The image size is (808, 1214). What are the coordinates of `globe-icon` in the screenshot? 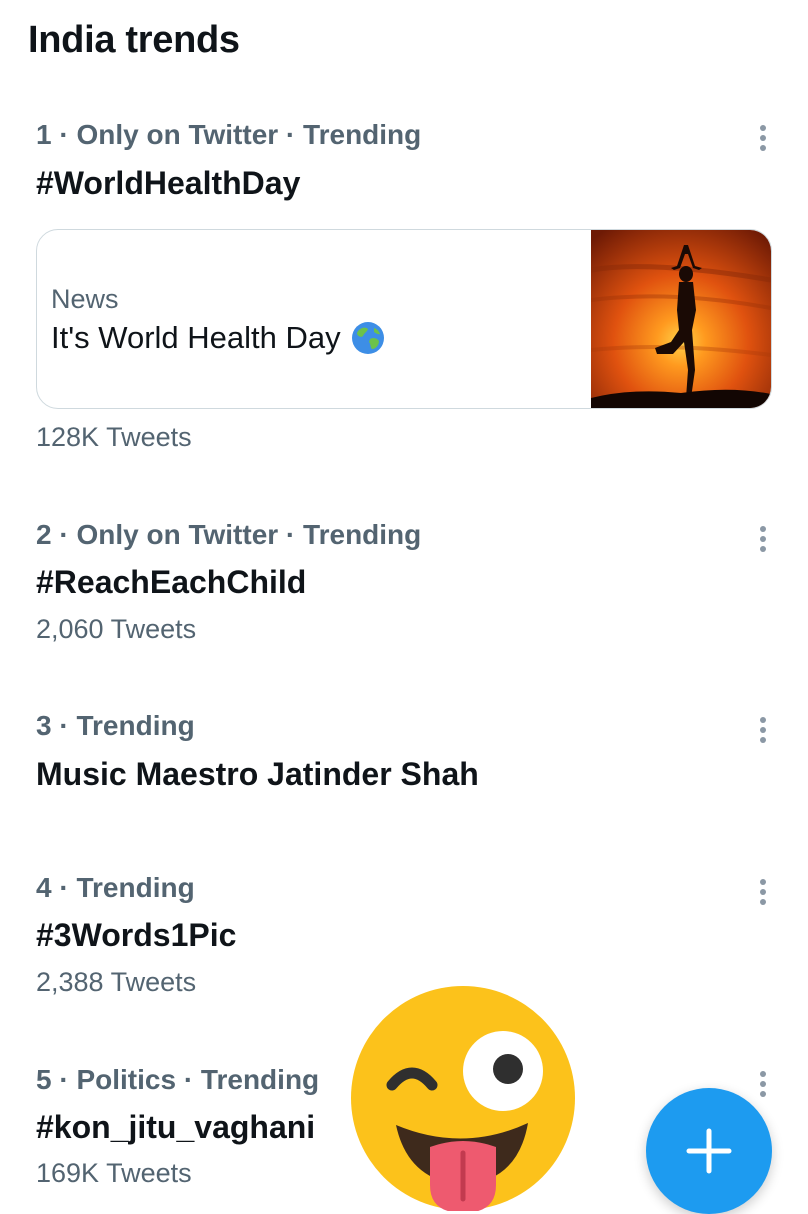 It's located at (367, 338).